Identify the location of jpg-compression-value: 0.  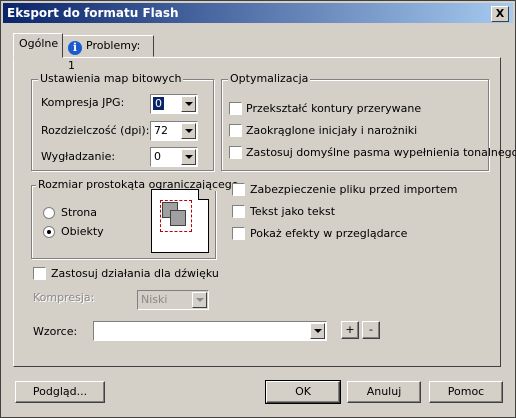
(158, 103).